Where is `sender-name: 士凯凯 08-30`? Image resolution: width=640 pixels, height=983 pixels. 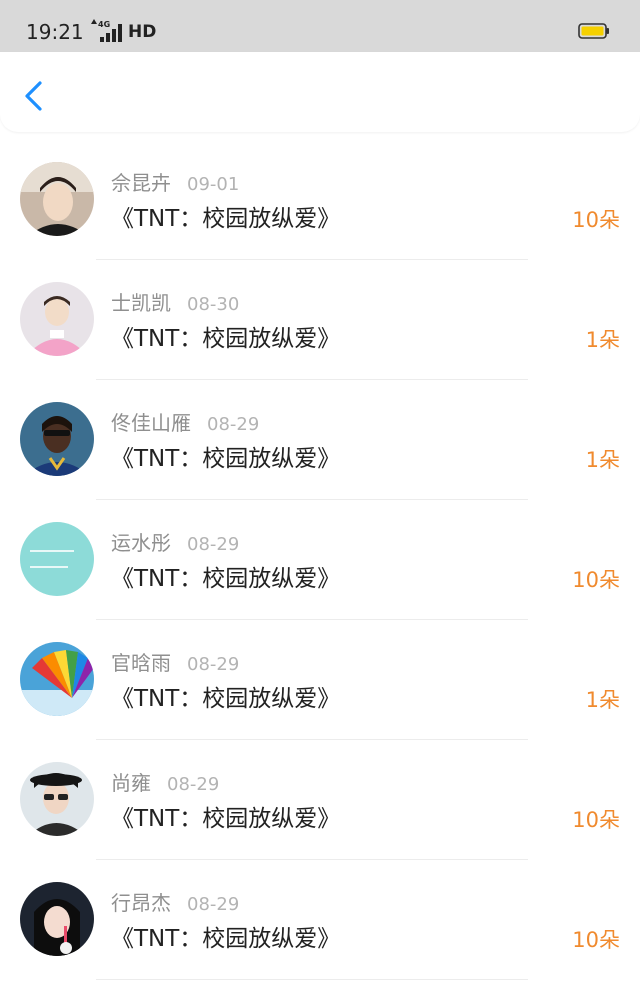 sender-name: 士凯凯 08-30 is located at coordinates (175, 303).